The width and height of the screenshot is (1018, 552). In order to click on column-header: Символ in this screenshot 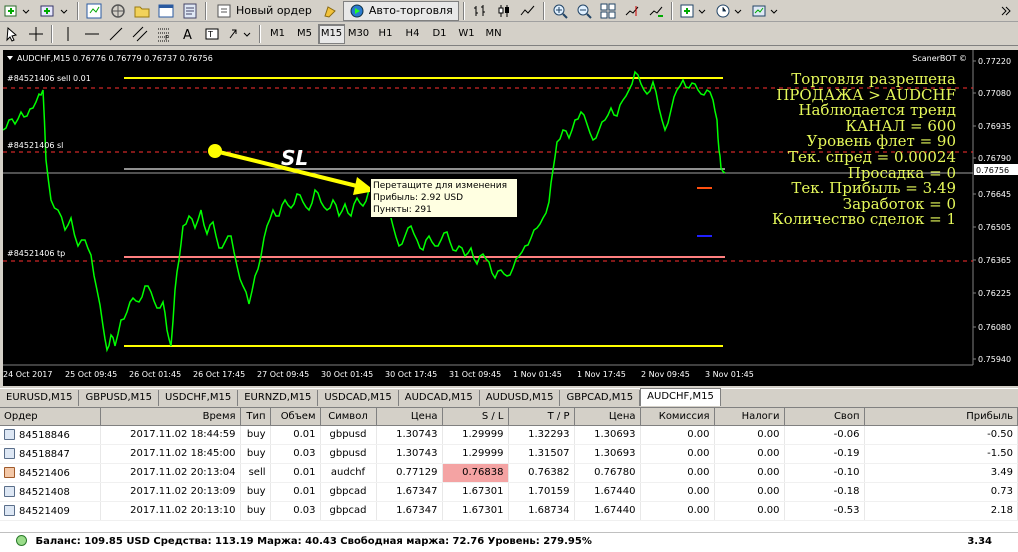, I will do `click(348, 417)`.